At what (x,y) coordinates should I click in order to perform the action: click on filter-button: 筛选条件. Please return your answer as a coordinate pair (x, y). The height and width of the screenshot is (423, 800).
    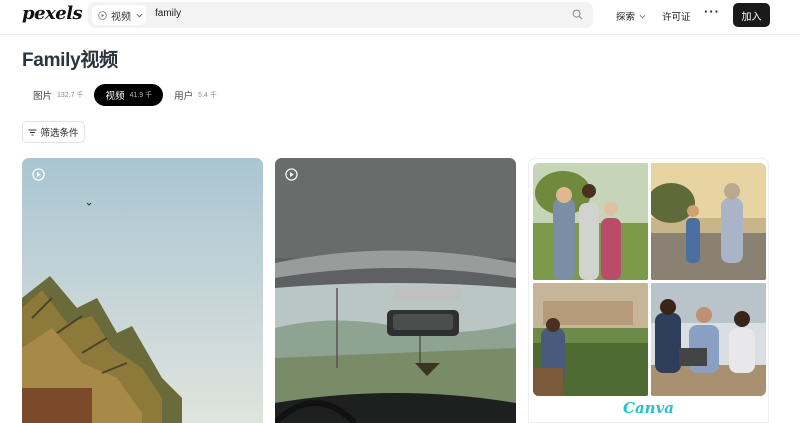
    Looking at the image, I should click on (53, 132).